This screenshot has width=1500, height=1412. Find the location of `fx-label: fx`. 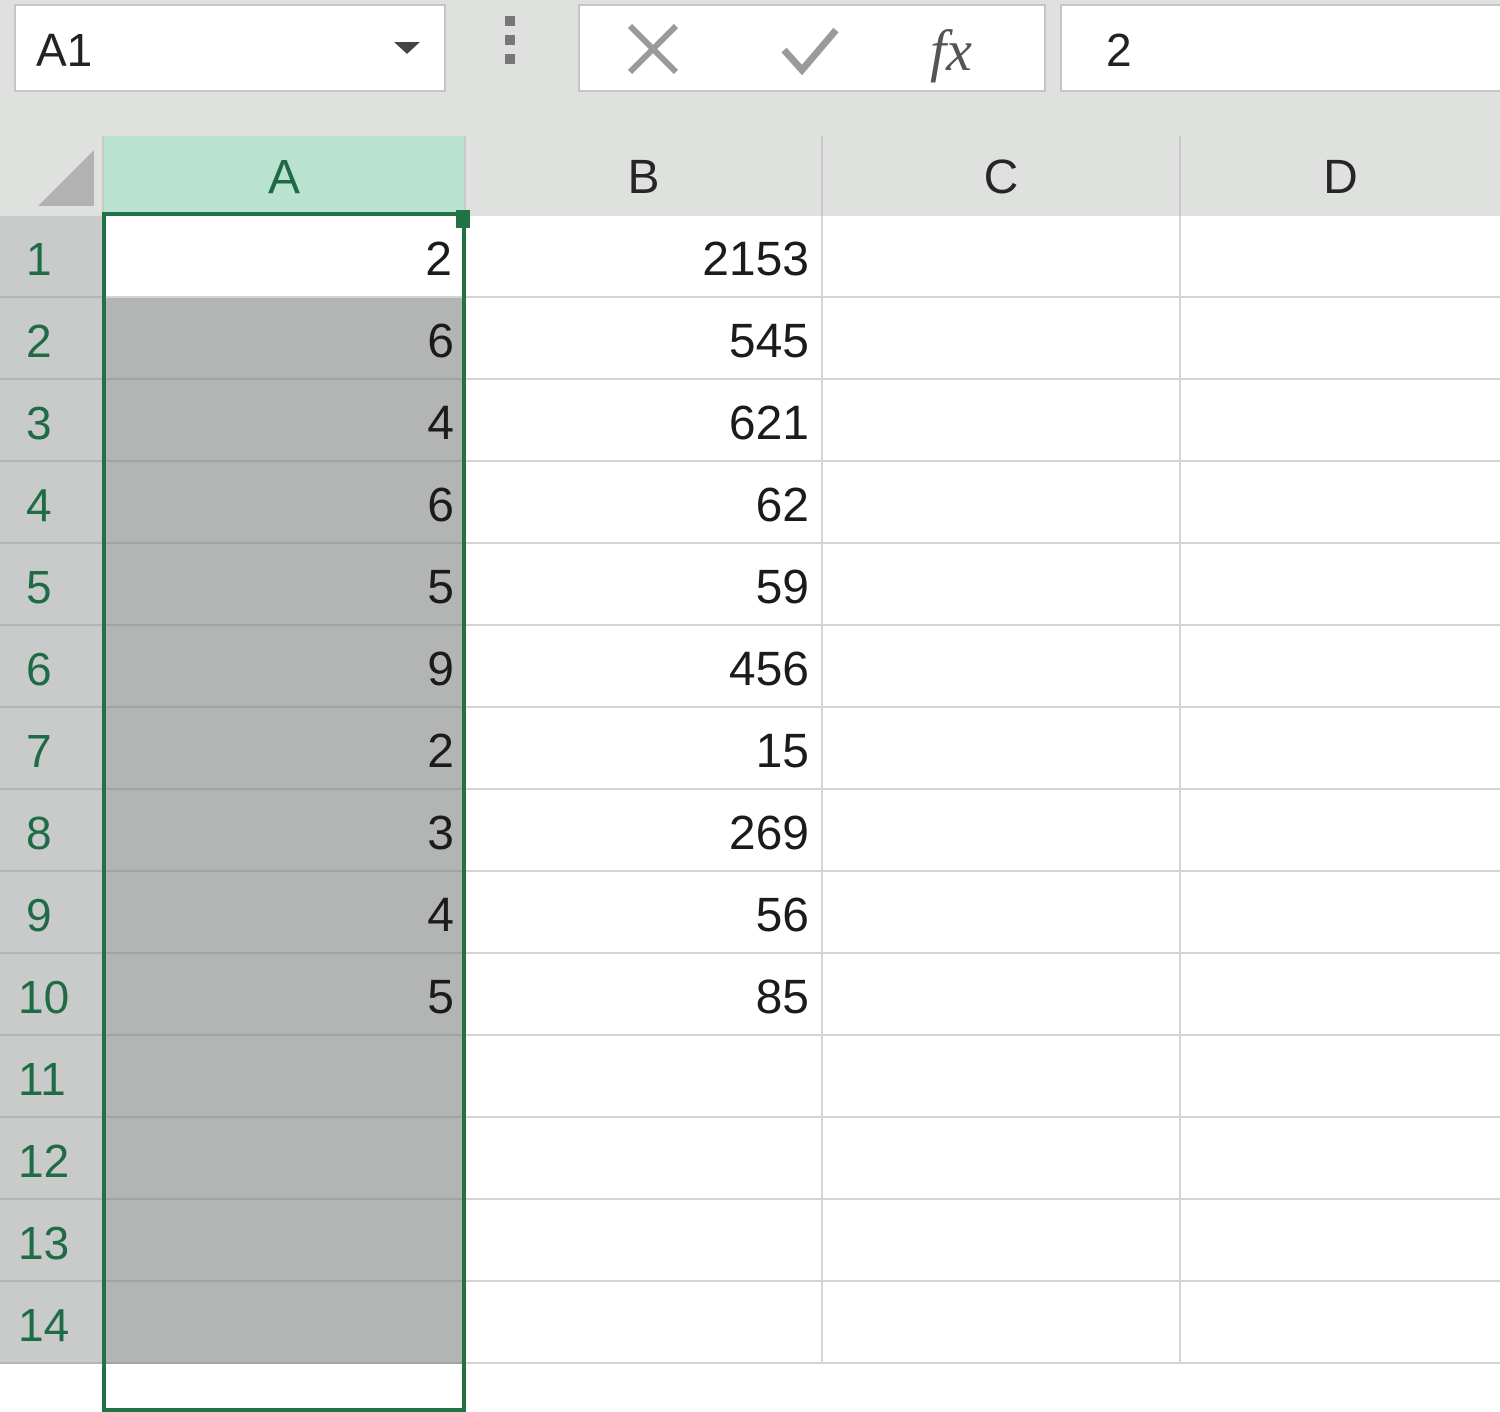

fx-label: fx is located at coordinates (951, 50).